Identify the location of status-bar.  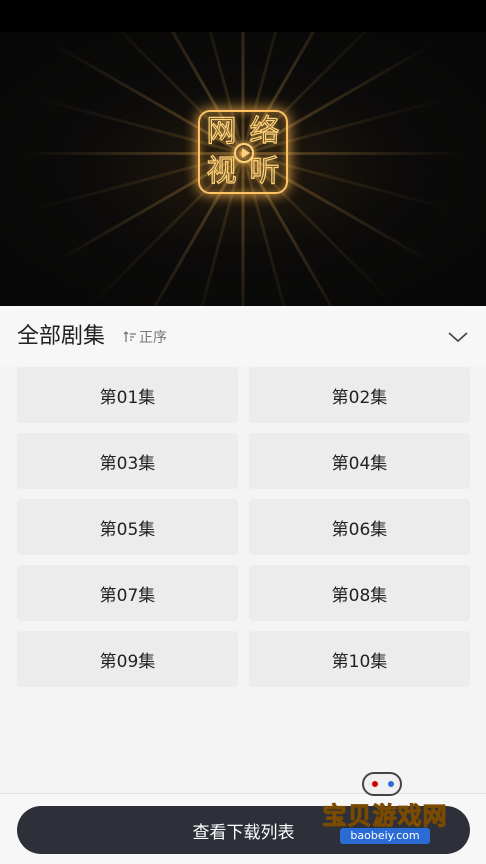
(243, 16).